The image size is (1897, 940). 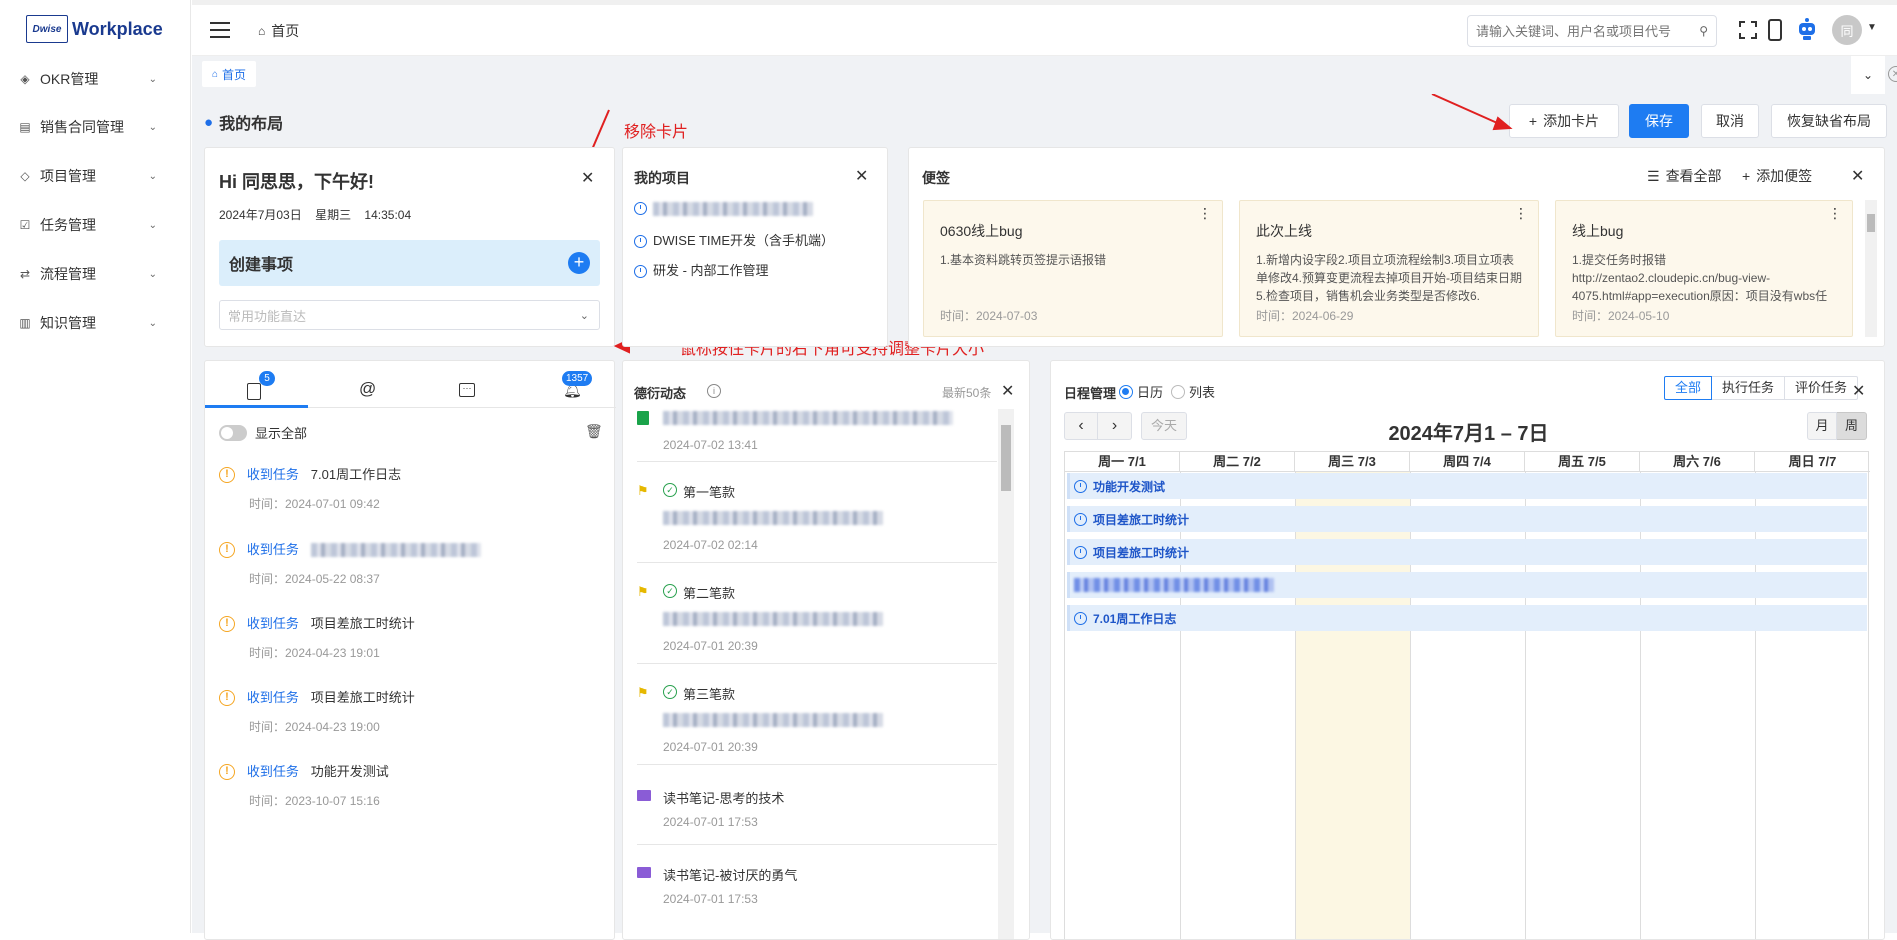 What do you see at coordinates (1588, 31) in the screenshot?
I see `search-input` at bounding box center [1588, 31].